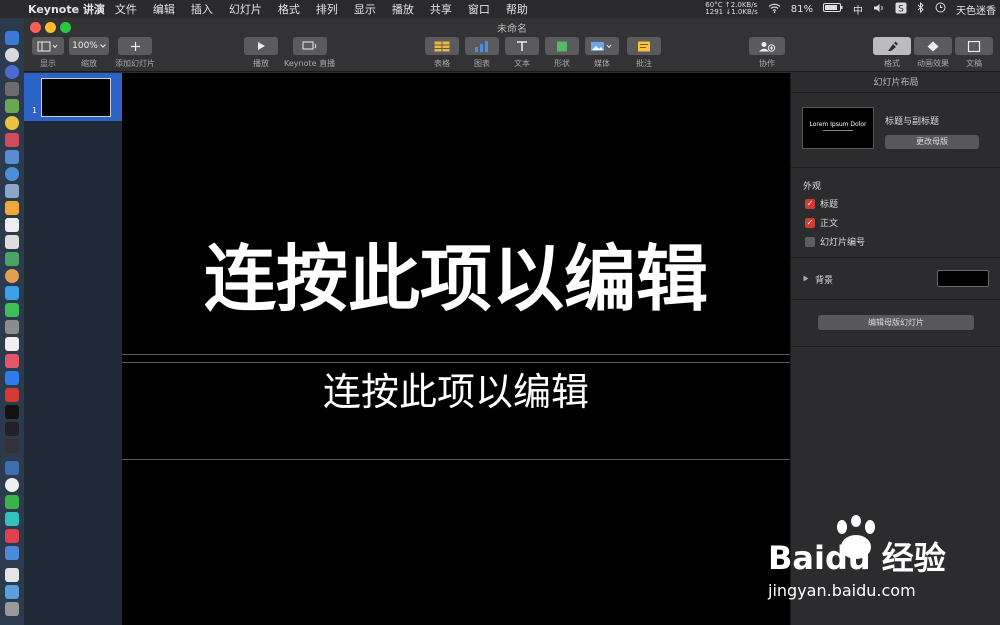 The height and width of the screenshot is (625, 1000). What do you see at coordinates (164, 9) in the screenshot?
I see `menu-edit: 编辑` at bounding box center [164, 9].